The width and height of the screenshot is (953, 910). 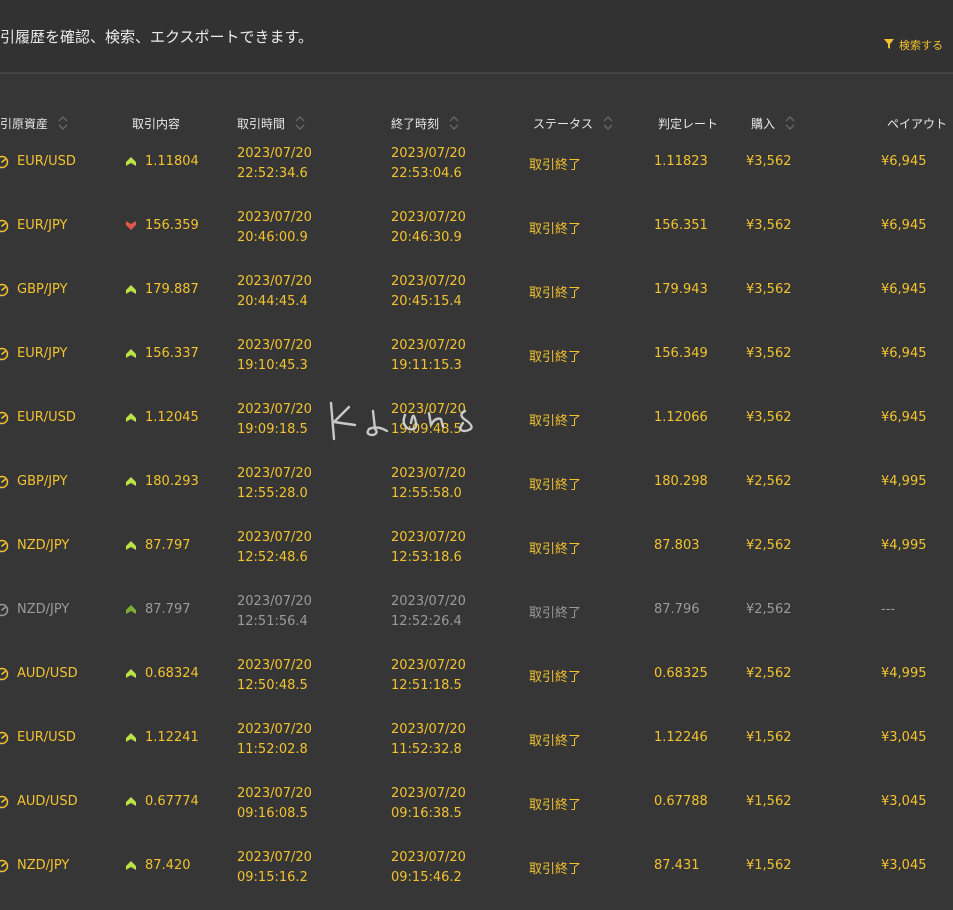 I want to click on entry-rate: 0.67774, so click(x=172, y=801).